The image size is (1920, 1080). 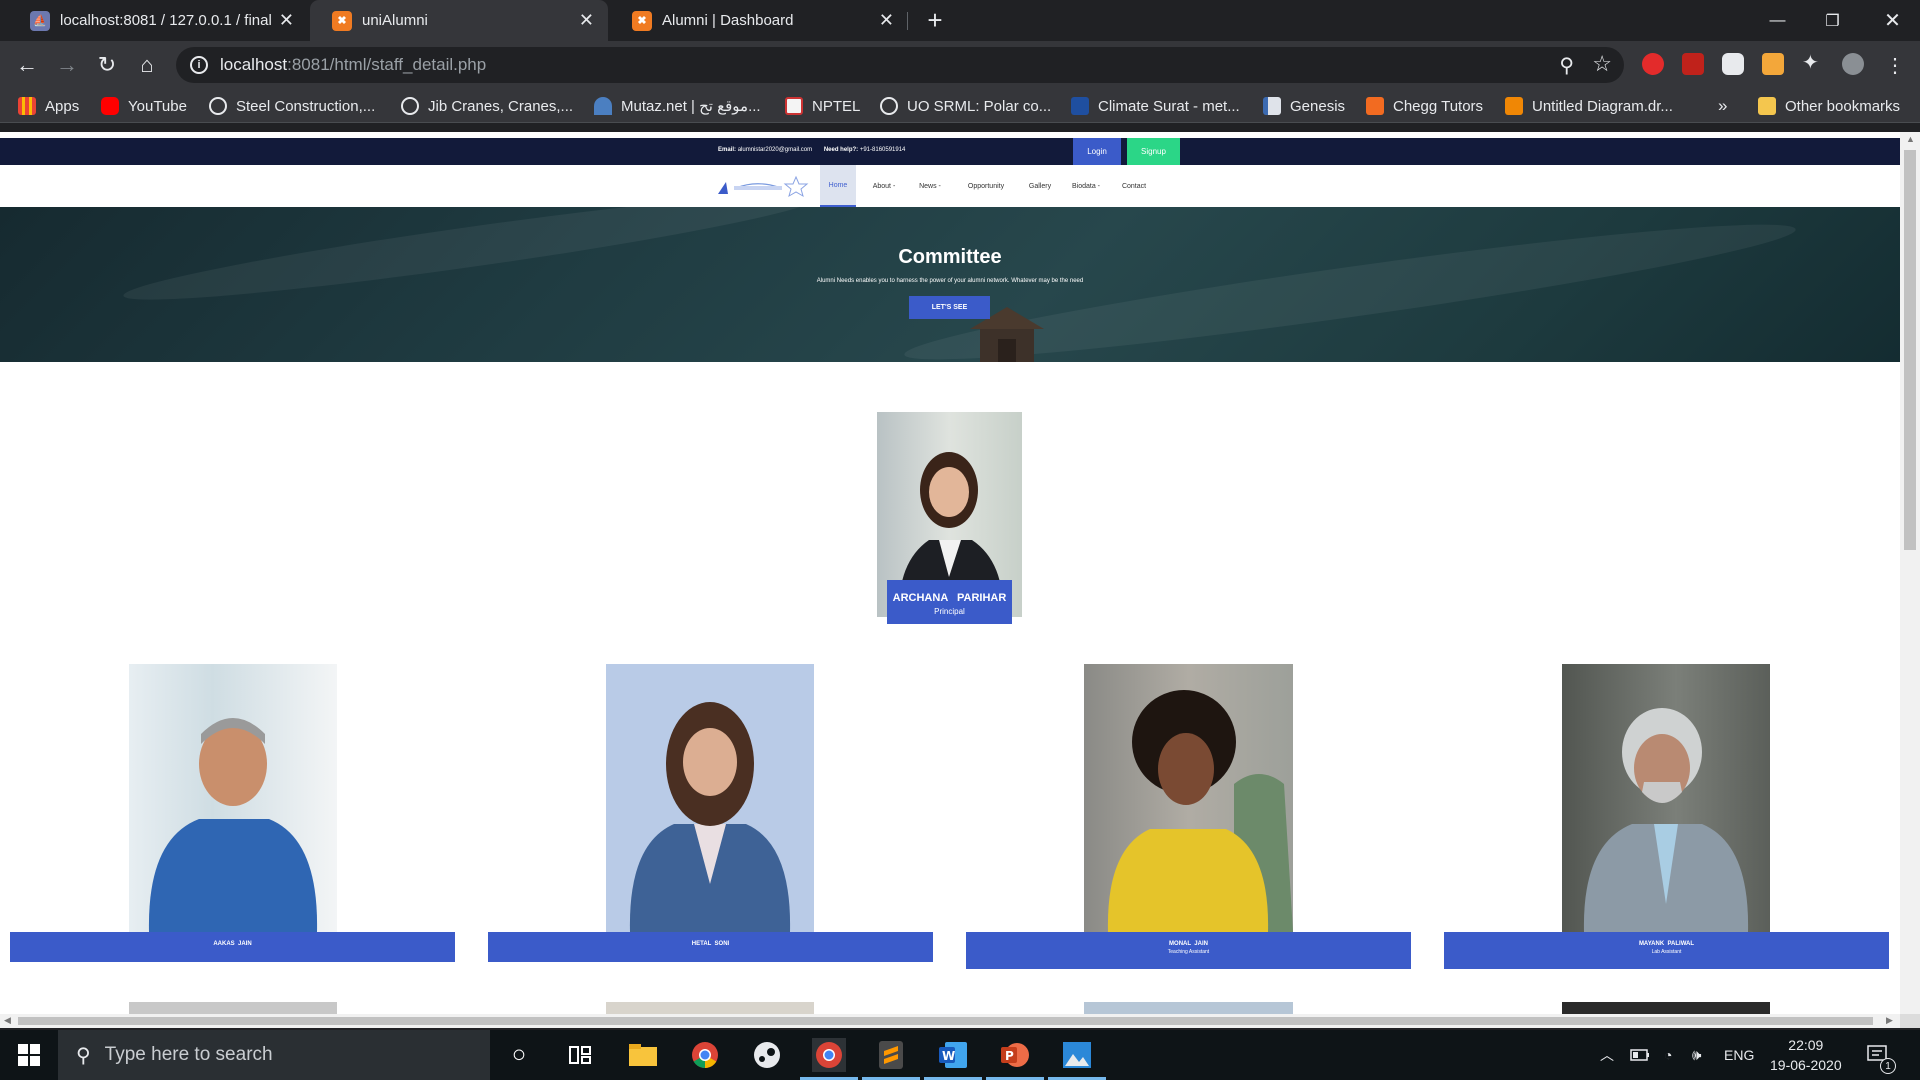 I want to click on nav-opportunity: Opportunity, so click(x=986, y=186).